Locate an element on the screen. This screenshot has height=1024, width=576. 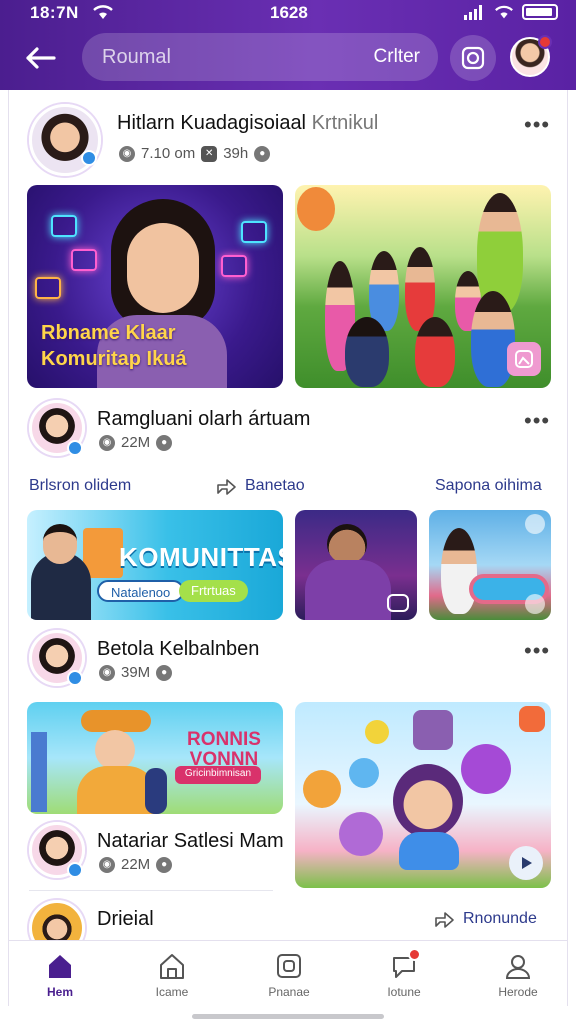
back-button is located at coordinates (40, 58).